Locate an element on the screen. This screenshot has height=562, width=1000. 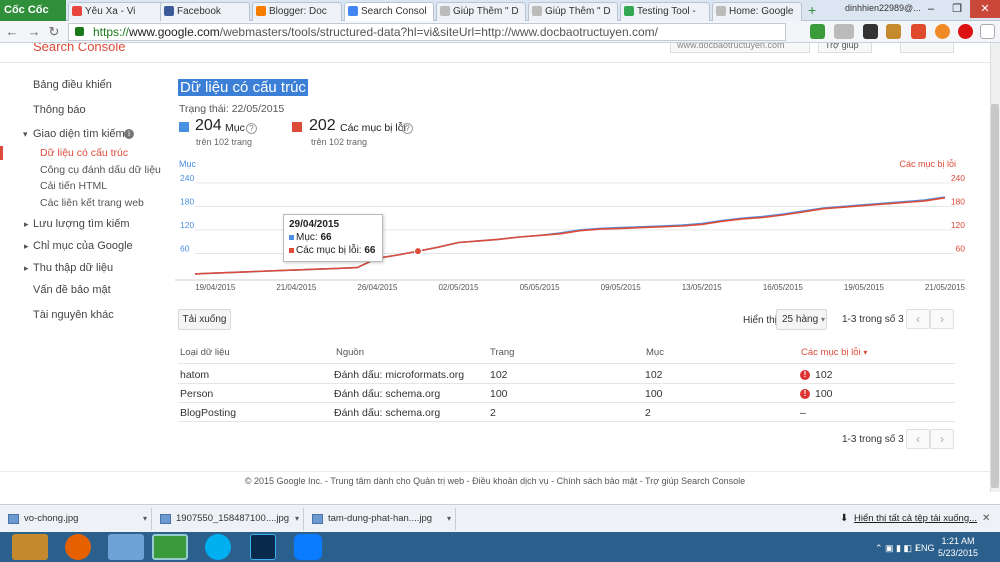
browser-tab: Blogger: Doc is located at coordinates (297, 11).